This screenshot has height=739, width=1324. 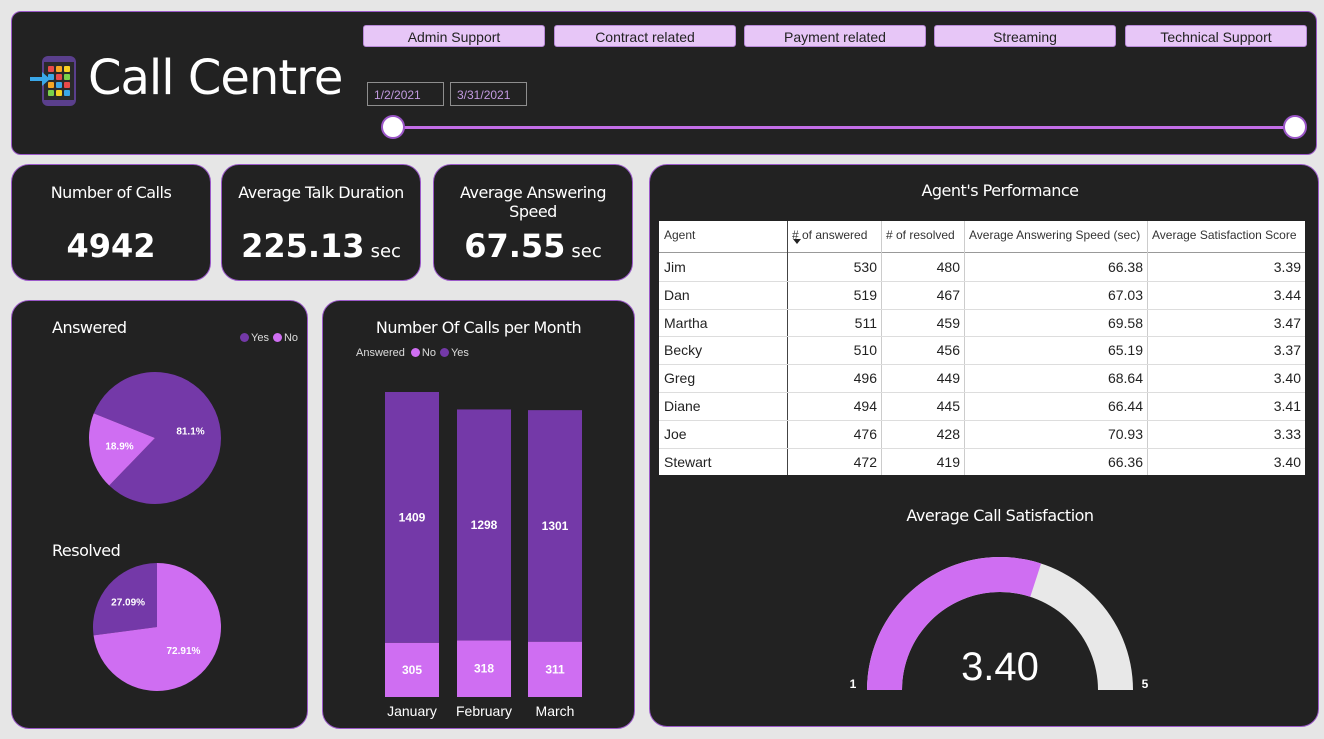 I want to click on table-cell: 480, so click(x=948, y=267).